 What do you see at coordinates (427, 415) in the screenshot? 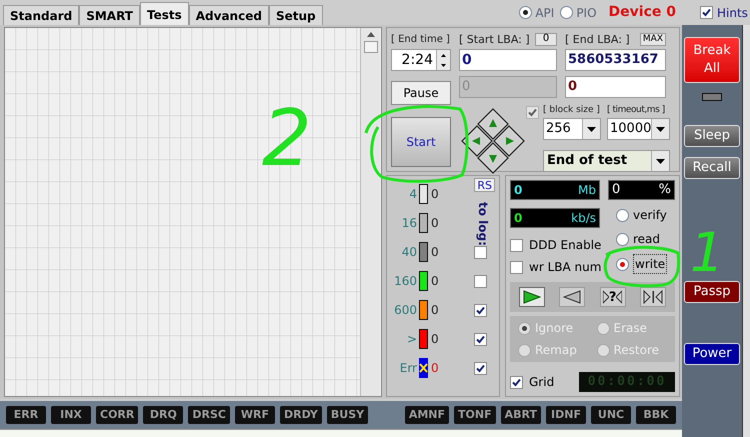
I see `status-flag: AMNF` at bounding box center [427, 415].